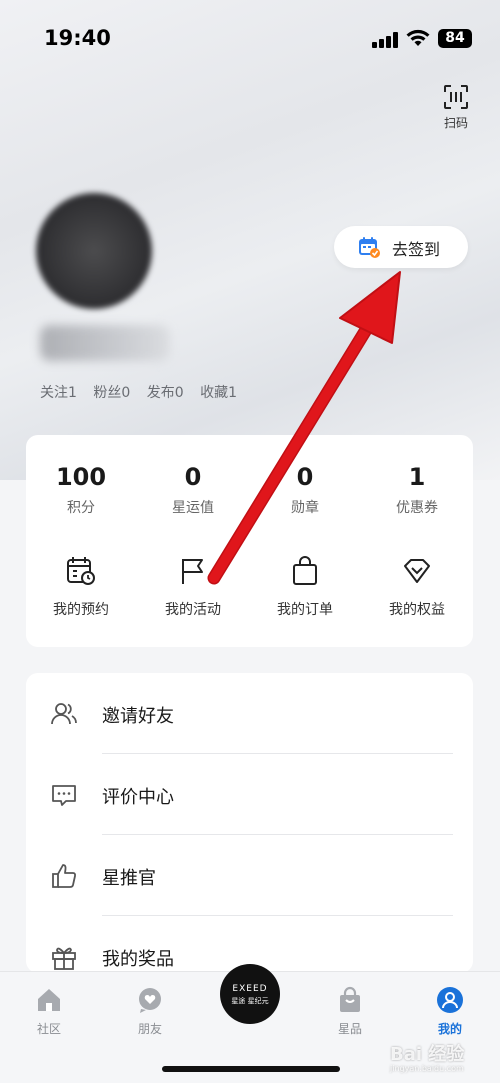 The width and height of the screenshot is (500, 1083). I want to click on my-benefits-label: 我的权益, so click(417, 610).